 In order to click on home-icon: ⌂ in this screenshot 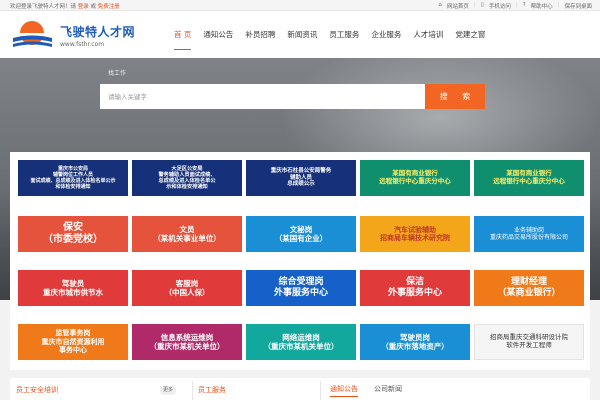, I will do `click(440, 5)`.